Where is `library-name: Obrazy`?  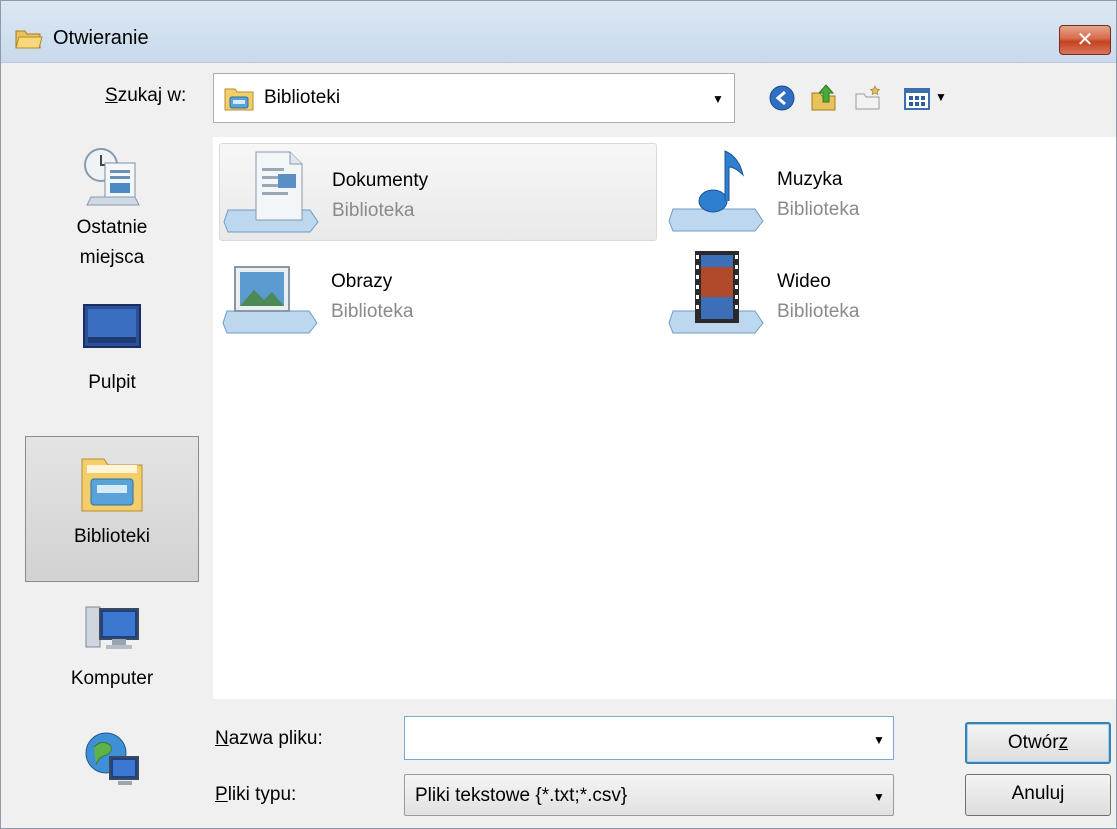
library-name: Obrazy is located at coordinates (362, 281).